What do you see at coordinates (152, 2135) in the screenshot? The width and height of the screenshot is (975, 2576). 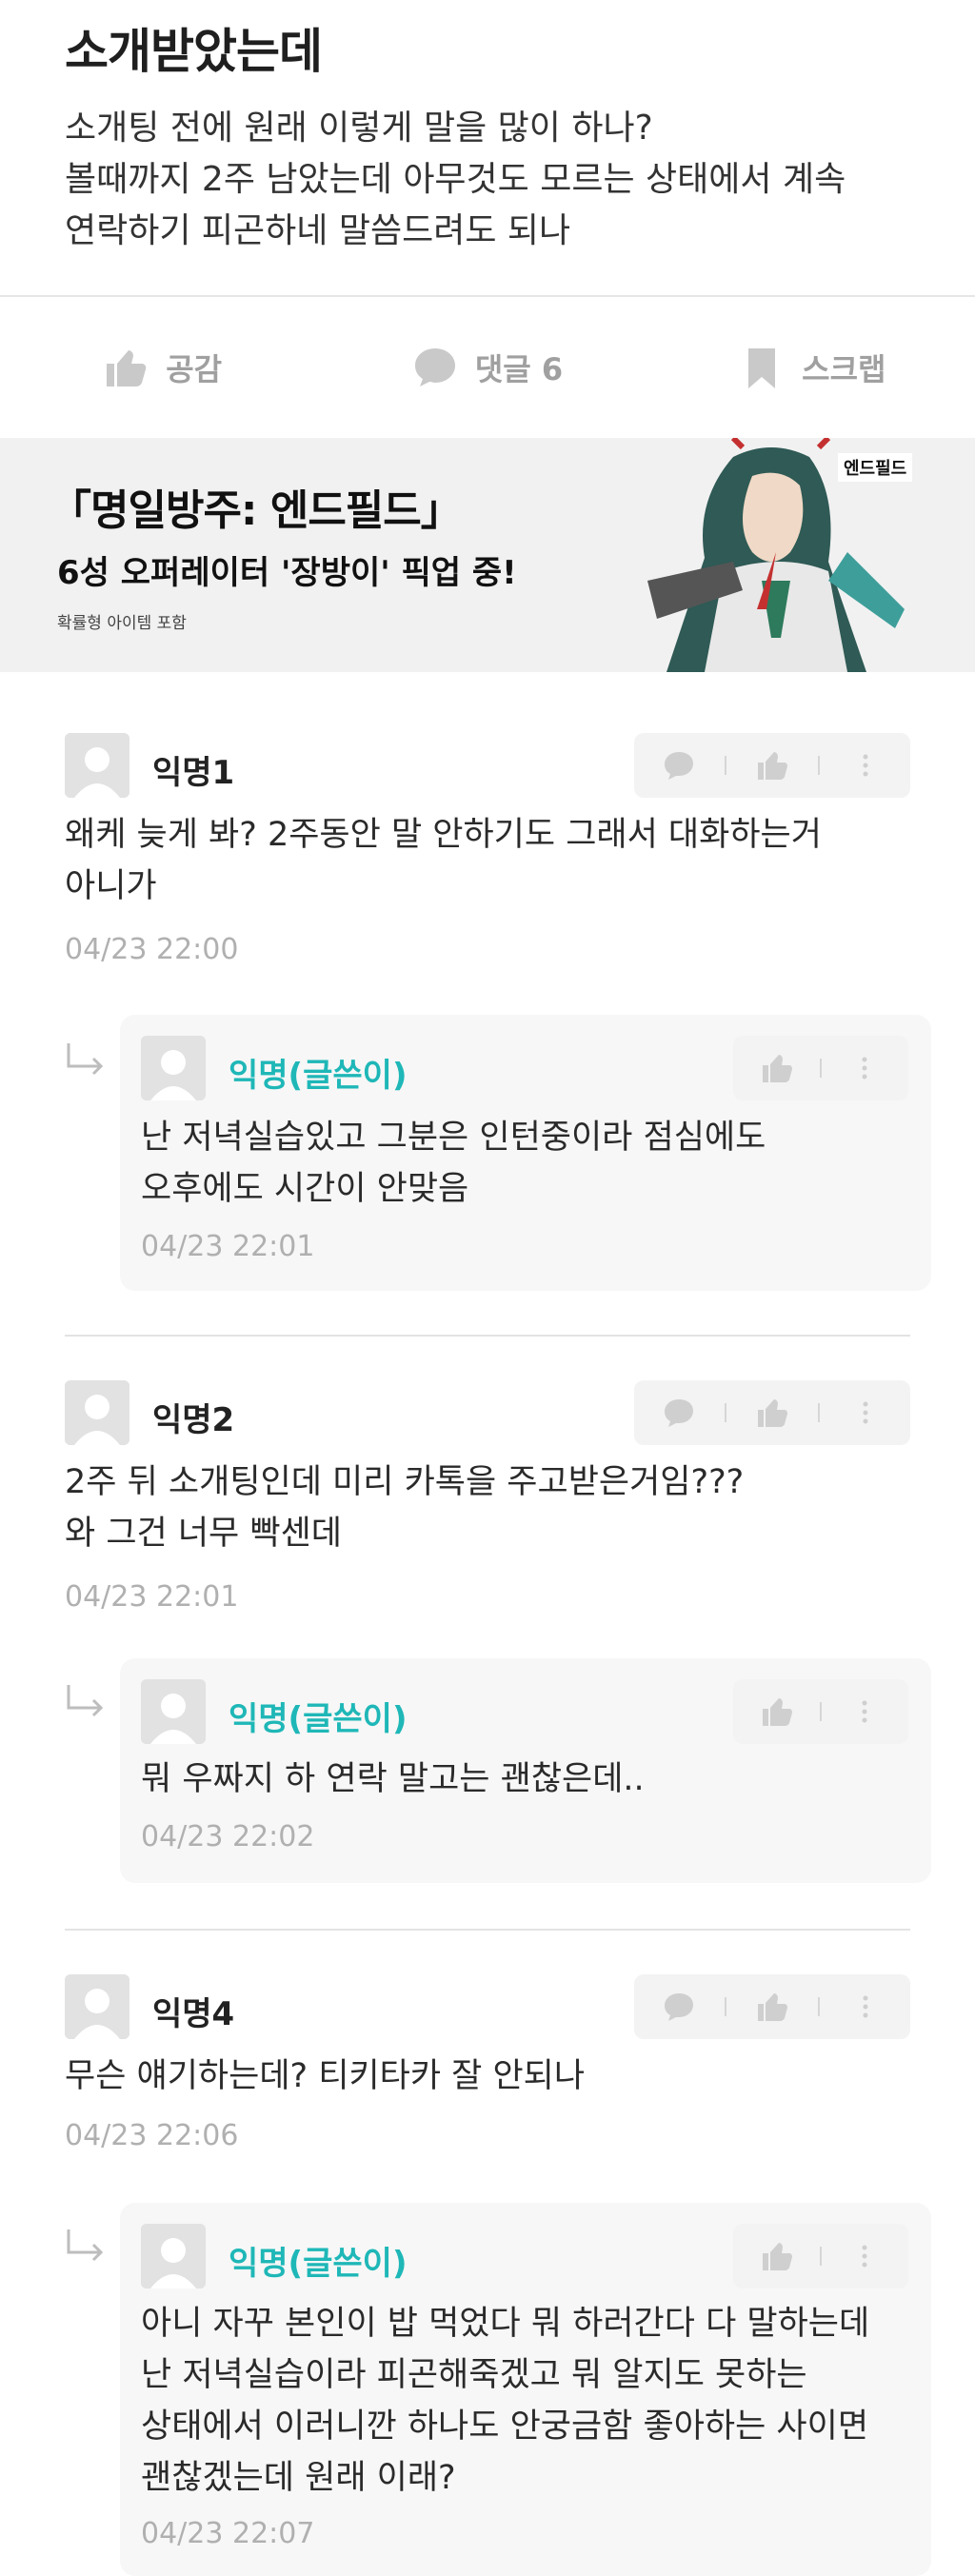 I see `comment-date: 04/23 22:06` at bounding box center [152, 2135].